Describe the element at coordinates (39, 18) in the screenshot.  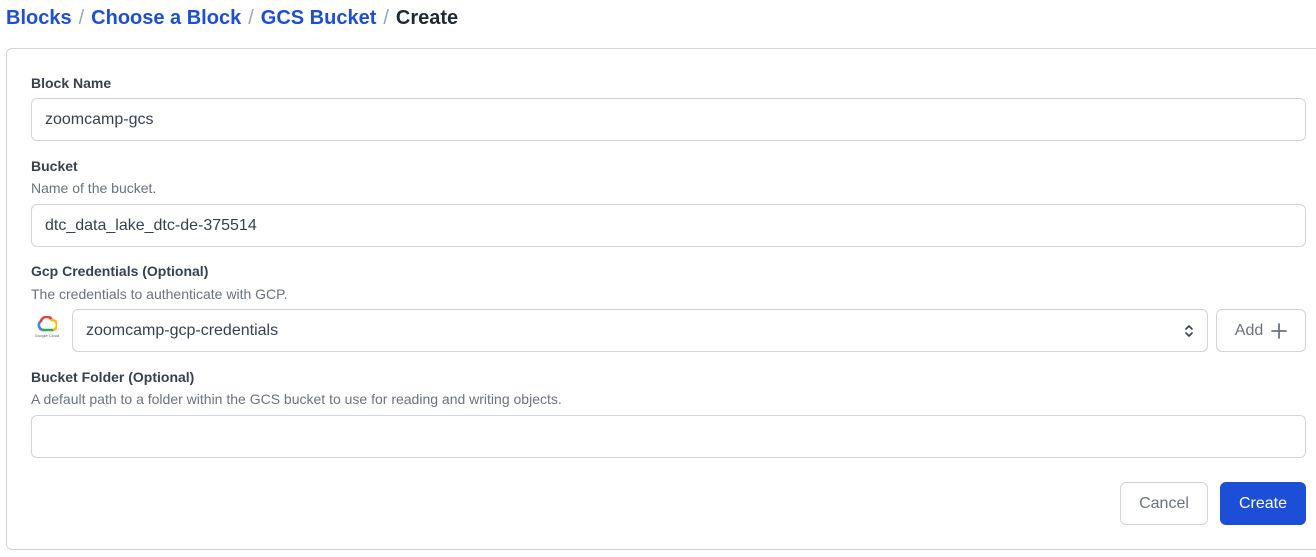
I see `breadcrumb-blocks: Blocks` at that location.